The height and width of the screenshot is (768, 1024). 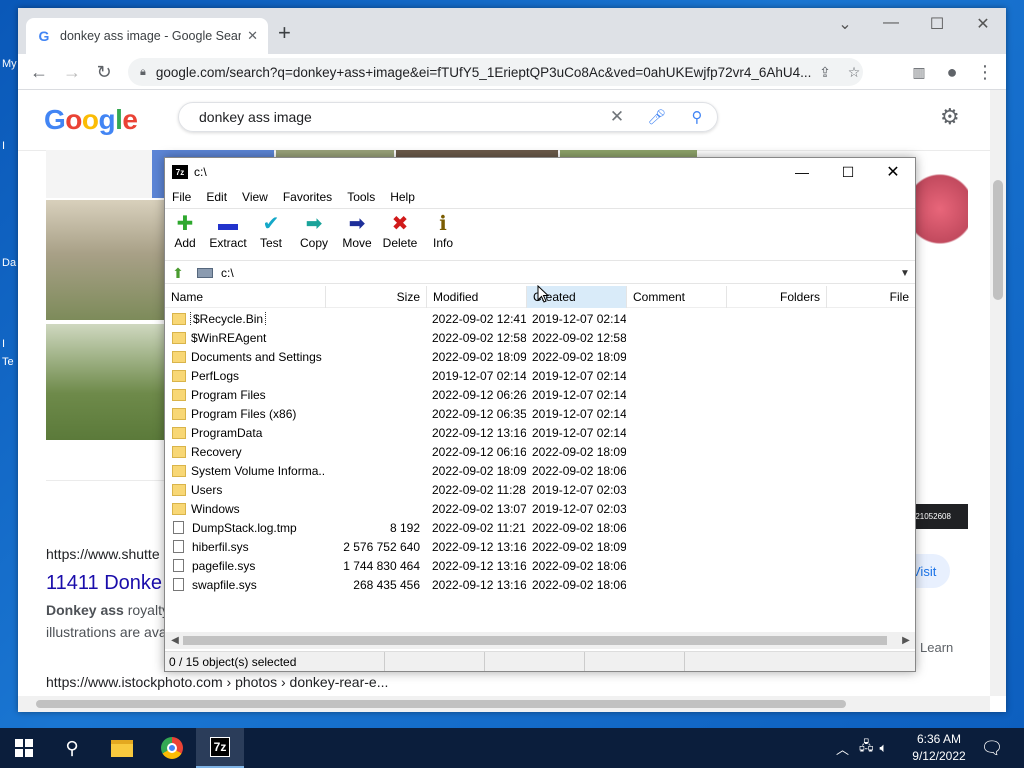 What do you see at coordinates (400, 231) in the screenshot?
I see `delete-button: ✖ Delete` at bounding box center [400, 231].